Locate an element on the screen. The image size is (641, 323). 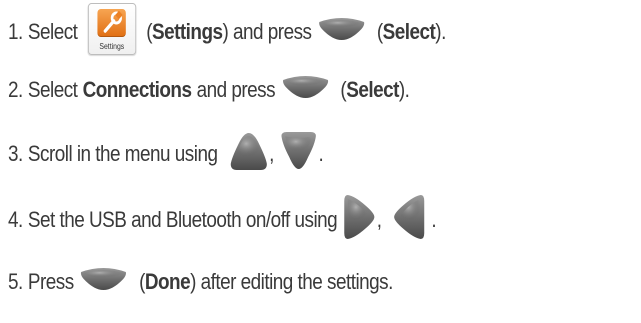
step-bold-term: Done is located at coordinates (167, 281).